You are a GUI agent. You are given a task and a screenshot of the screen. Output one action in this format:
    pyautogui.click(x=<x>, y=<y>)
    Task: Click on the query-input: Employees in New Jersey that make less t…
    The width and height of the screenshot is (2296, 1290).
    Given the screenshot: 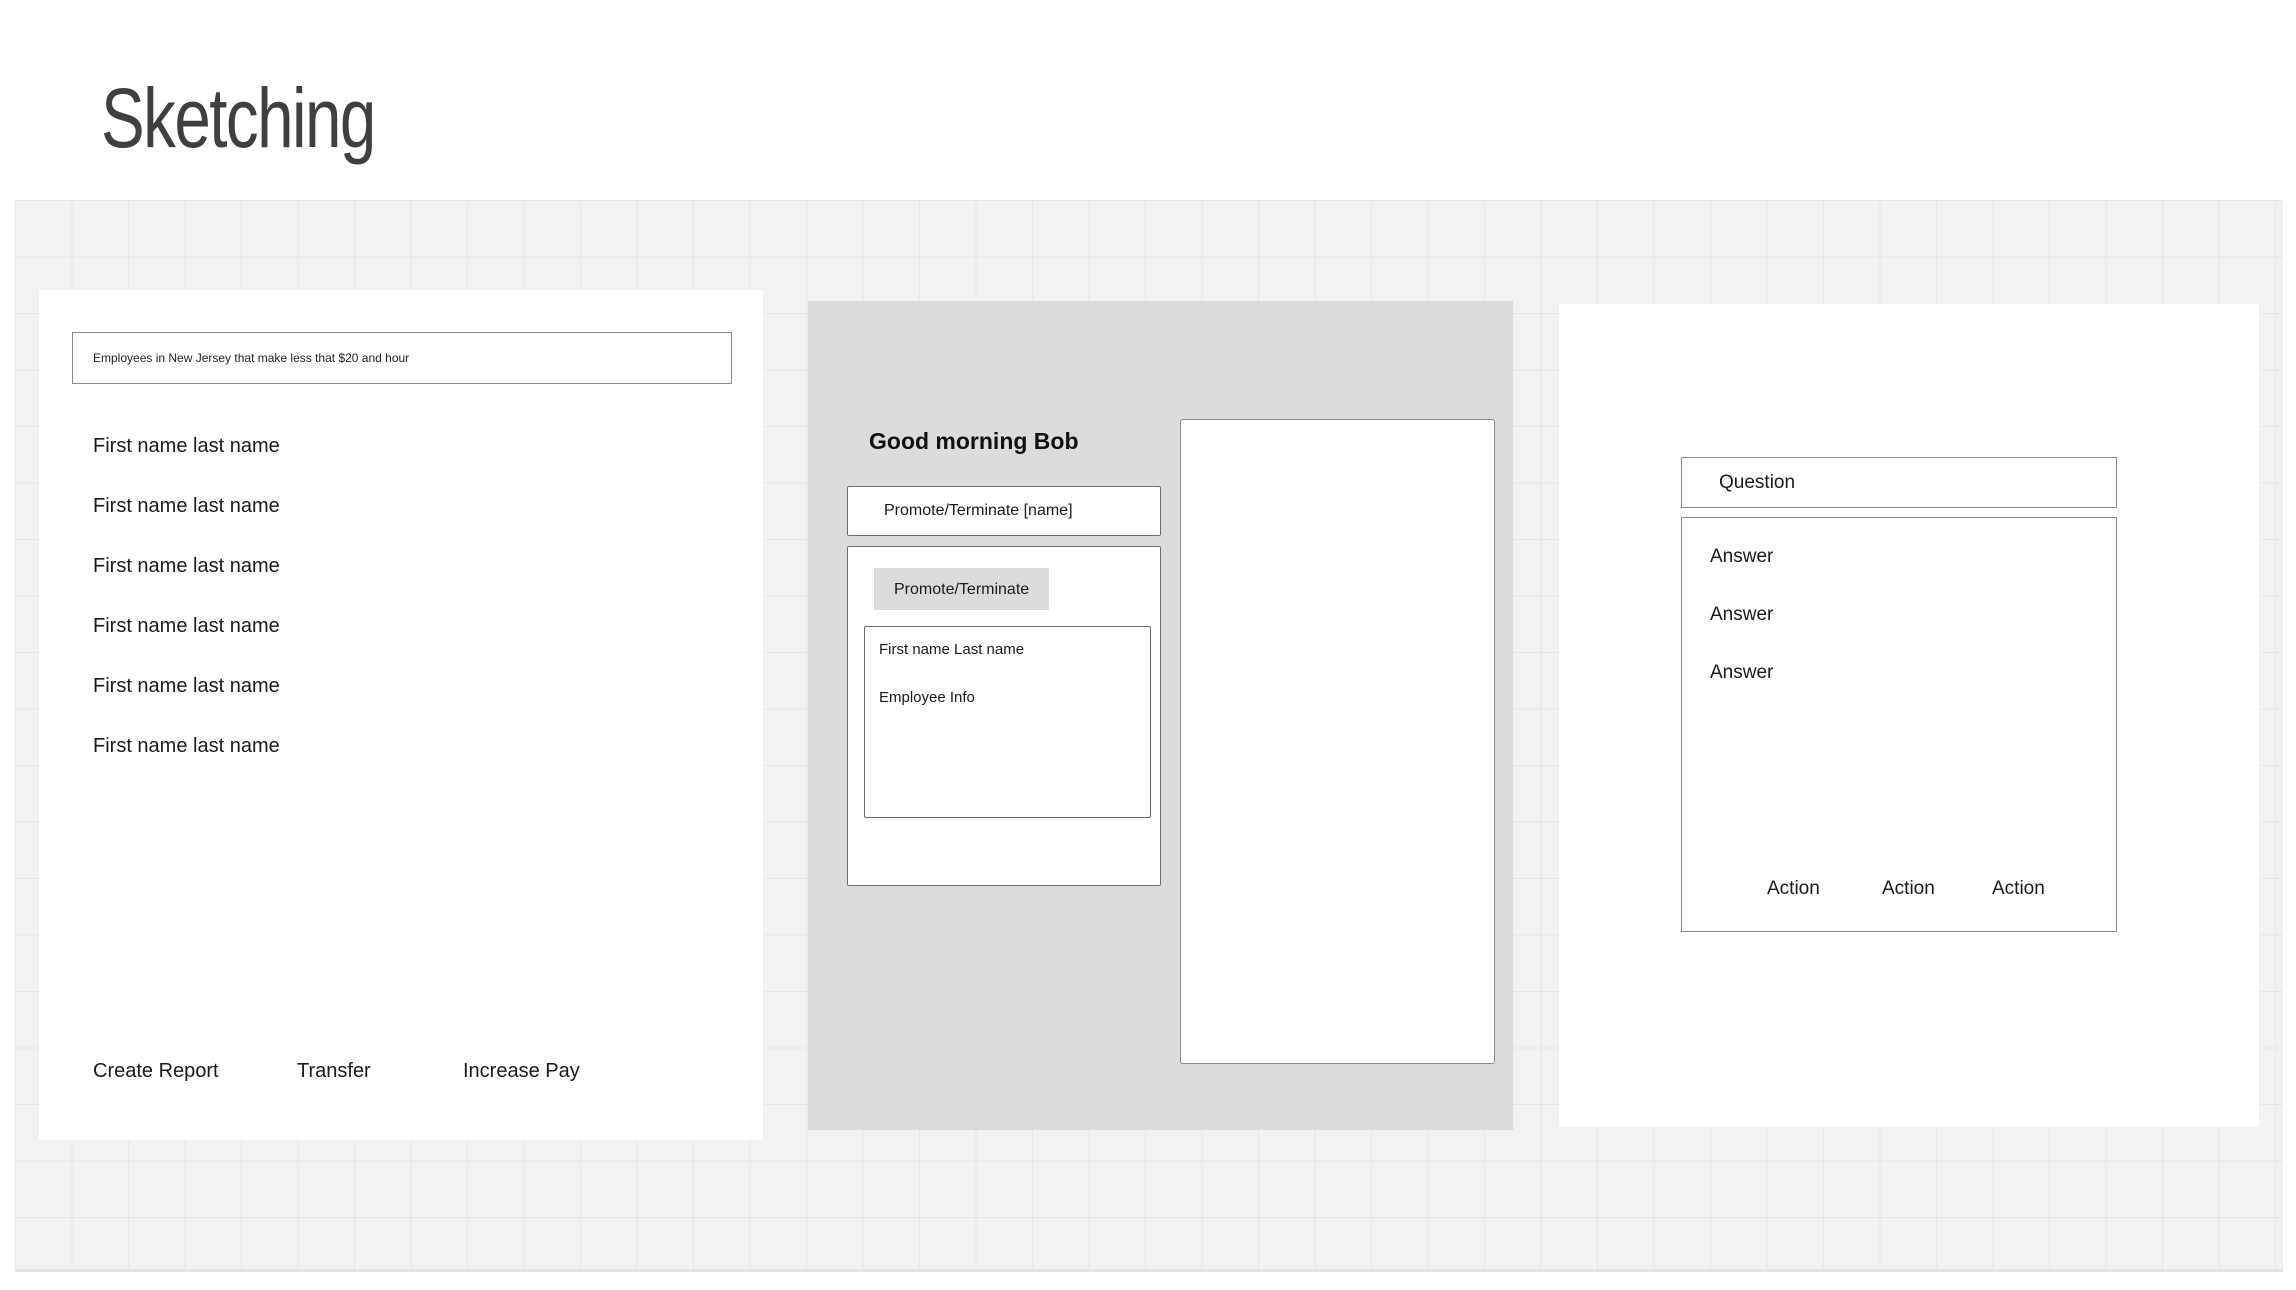 What is the action you would take?
    pyautogui.click(x=402, y=358)
    